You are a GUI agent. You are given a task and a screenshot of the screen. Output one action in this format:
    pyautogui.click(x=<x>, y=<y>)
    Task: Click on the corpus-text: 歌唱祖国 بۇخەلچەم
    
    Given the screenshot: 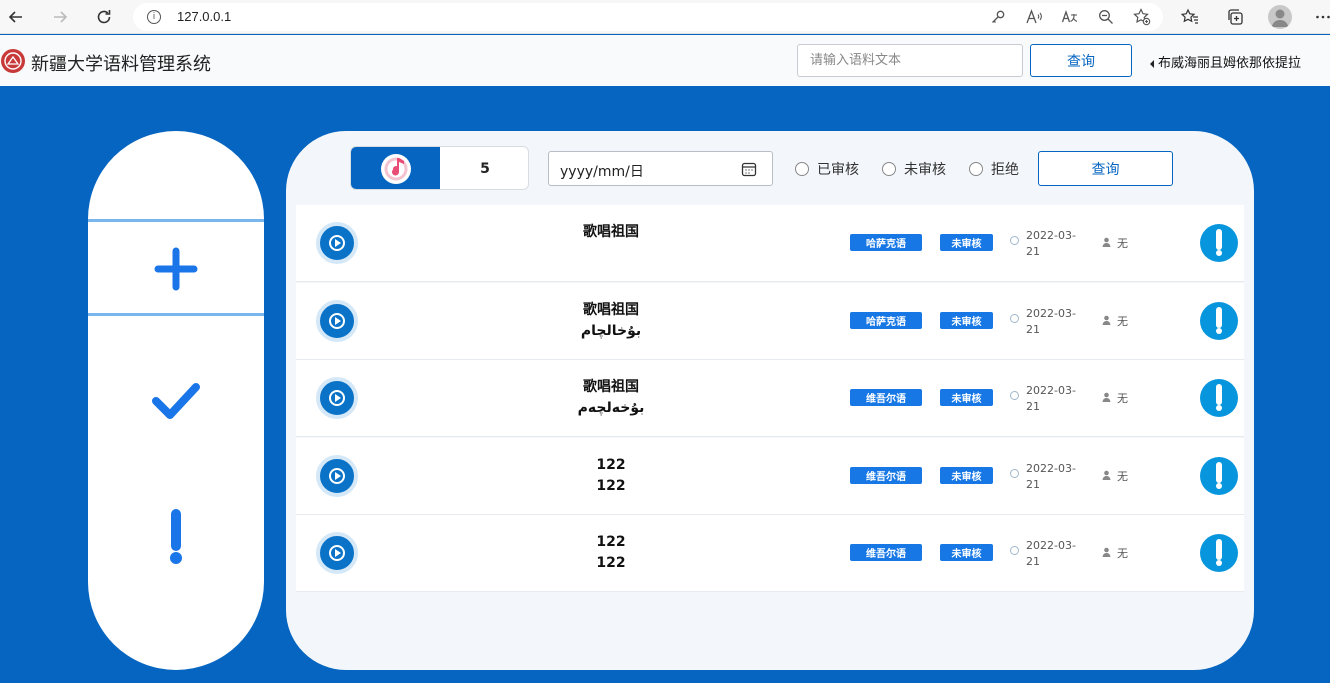 What is the action you would take?
    pyautogui.click(x=611, y=398)
    